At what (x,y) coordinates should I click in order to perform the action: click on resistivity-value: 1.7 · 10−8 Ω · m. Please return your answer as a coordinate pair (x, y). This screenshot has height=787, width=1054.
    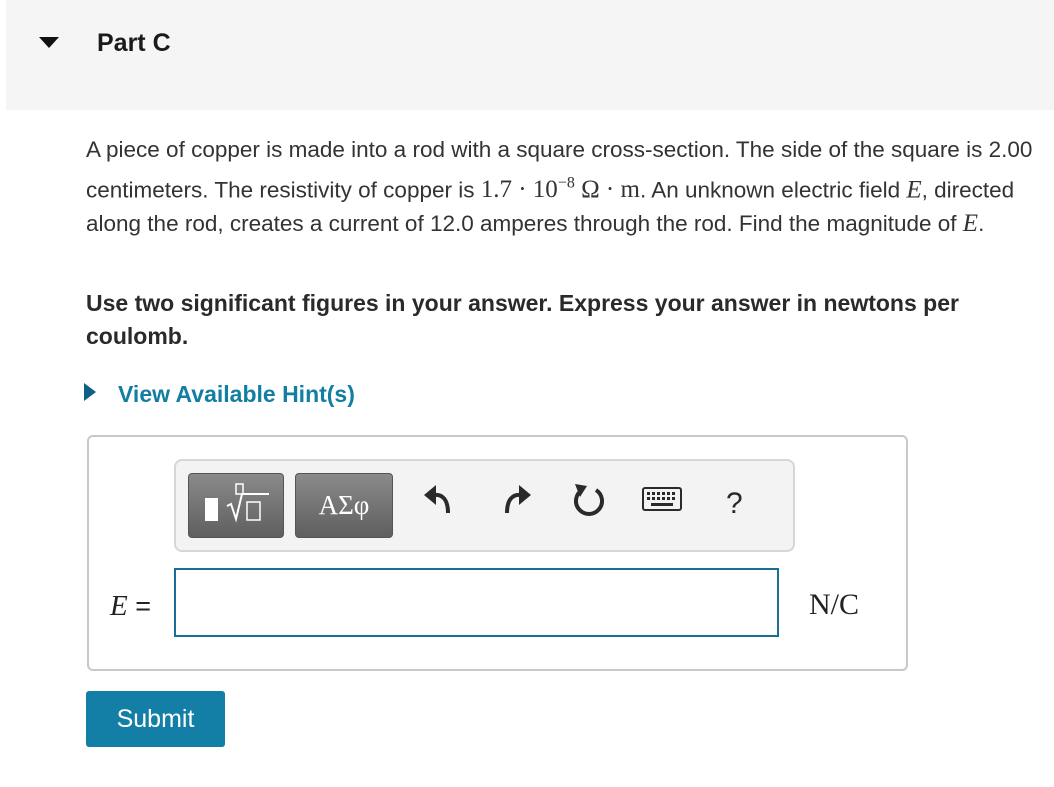
    Looking at the image, I should click on (560, 189).